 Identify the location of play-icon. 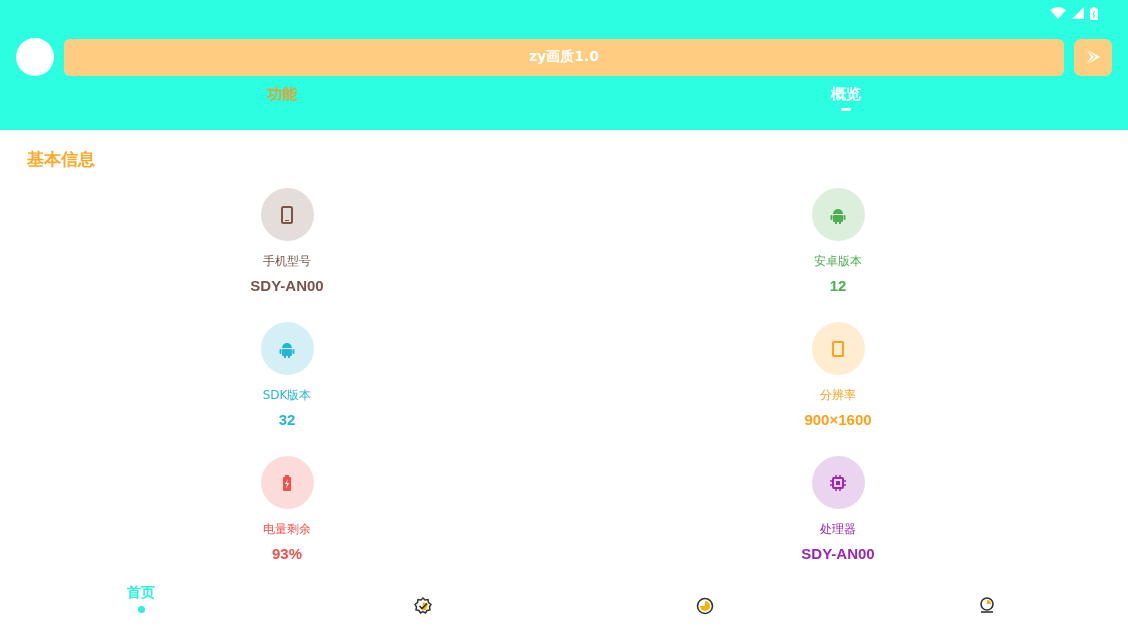
(1093, 57).